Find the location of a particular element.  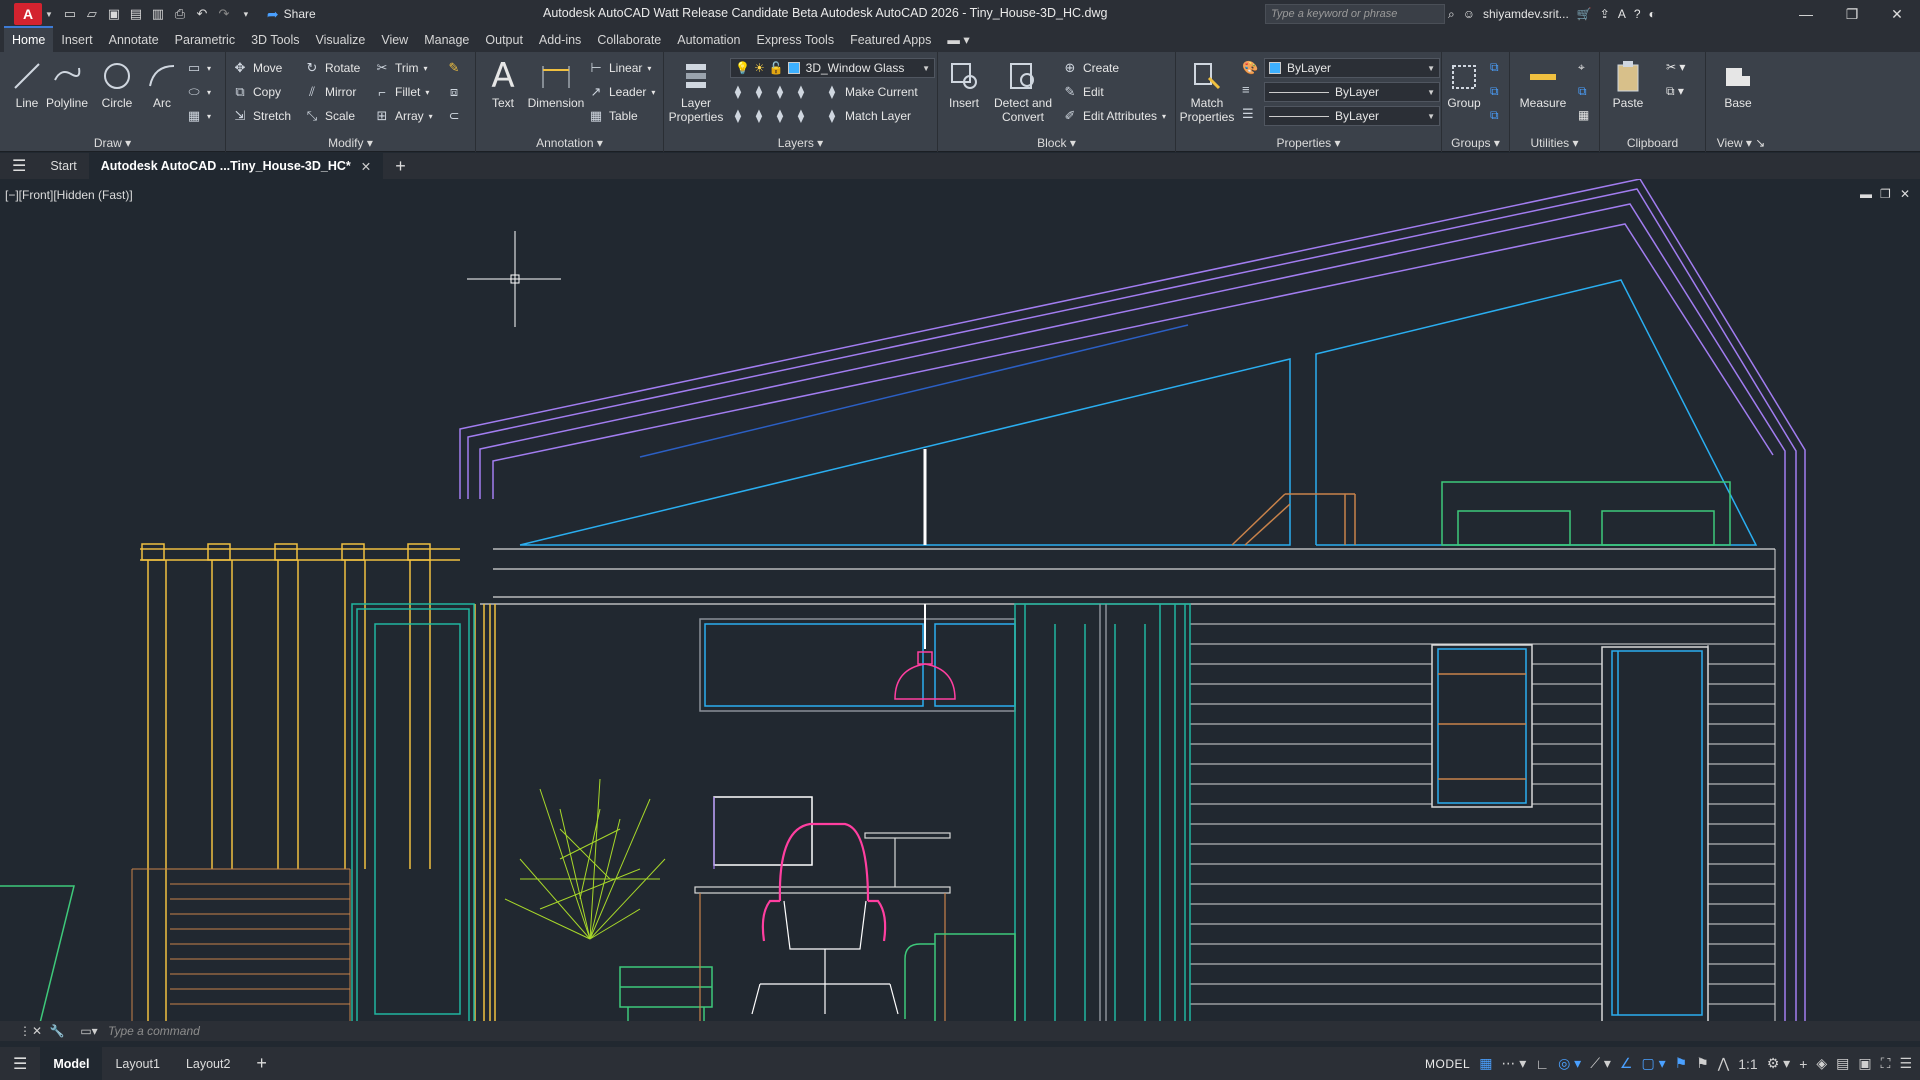

detect-convert-button: Detect and Convert is located at coordinates (1023, 90).